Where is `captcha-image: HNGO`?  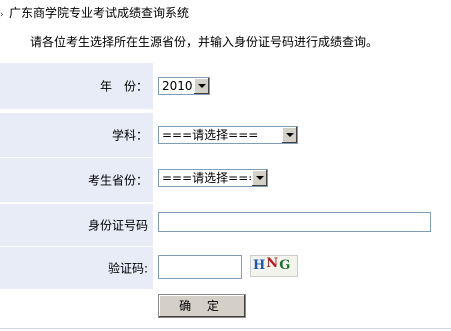 captcha-image: HNGO is located at coordinates (274, 266).